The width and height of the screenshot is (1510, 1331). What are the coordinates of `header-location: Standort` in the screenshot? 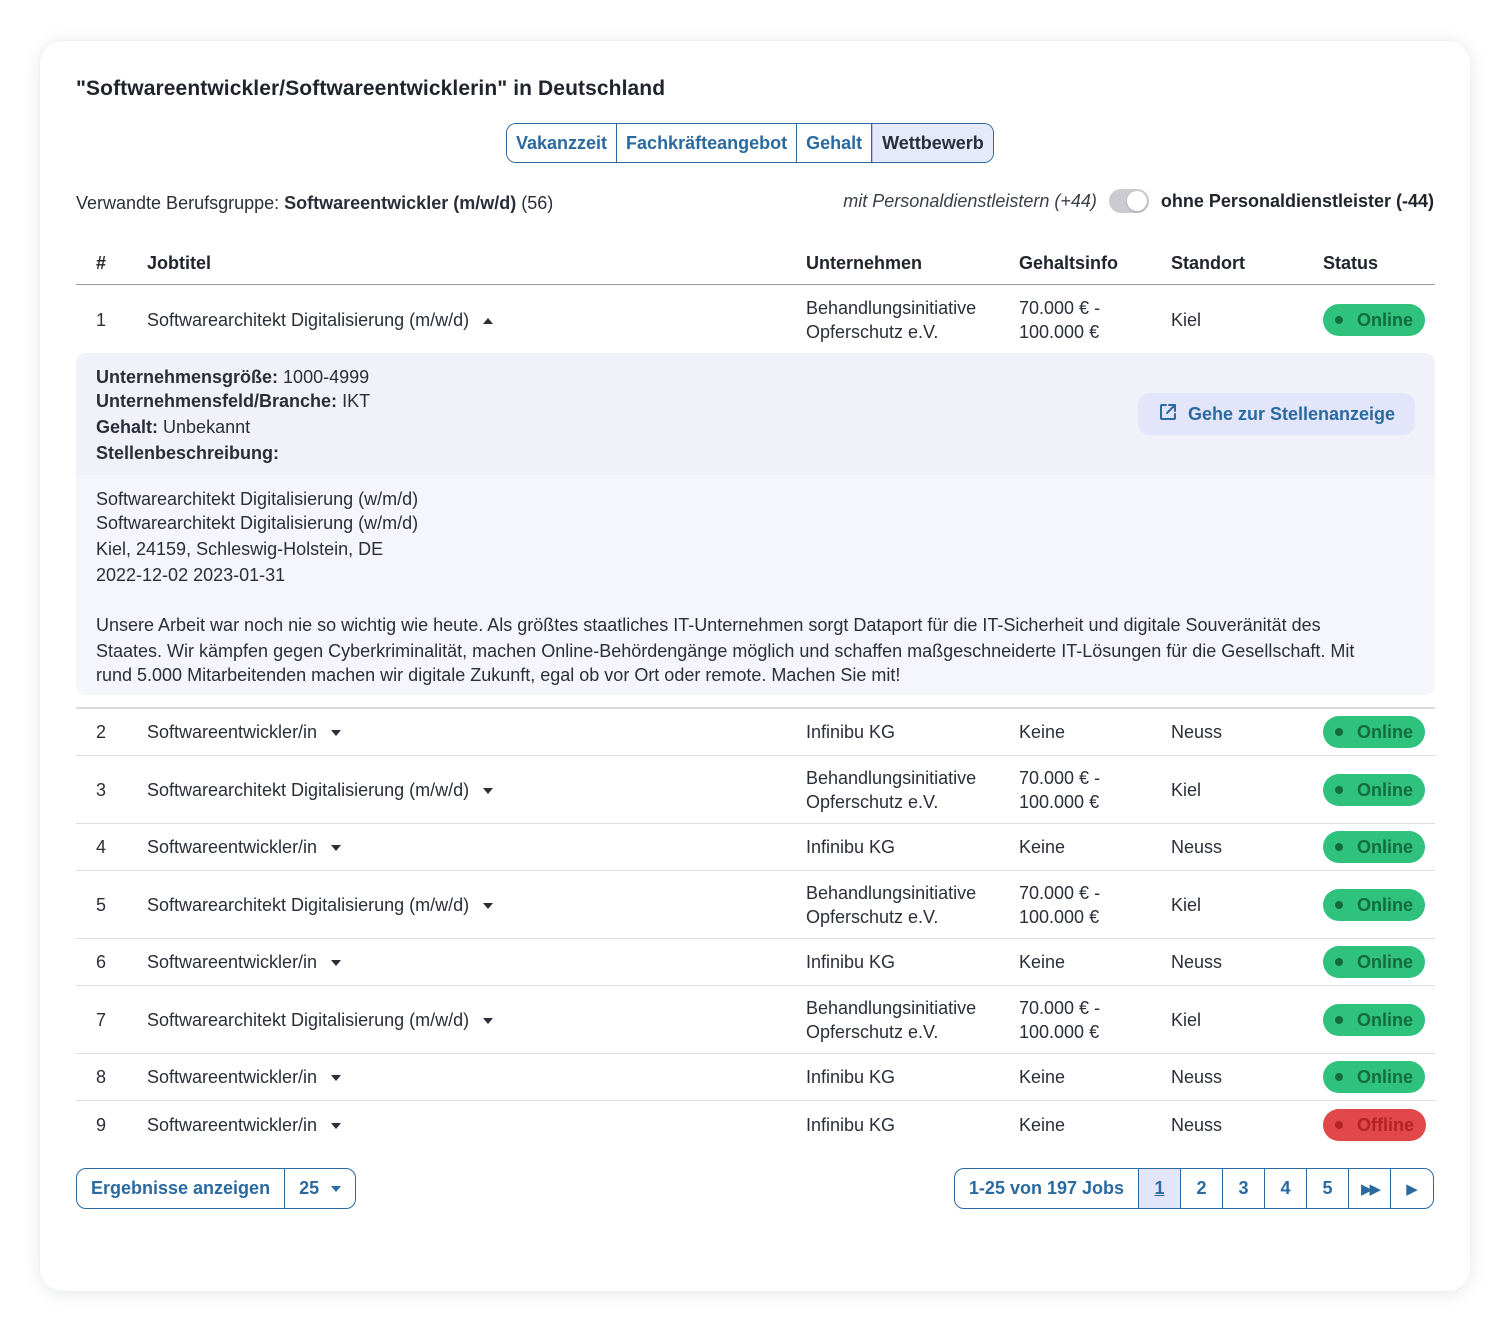 It's located at (1208, 263).